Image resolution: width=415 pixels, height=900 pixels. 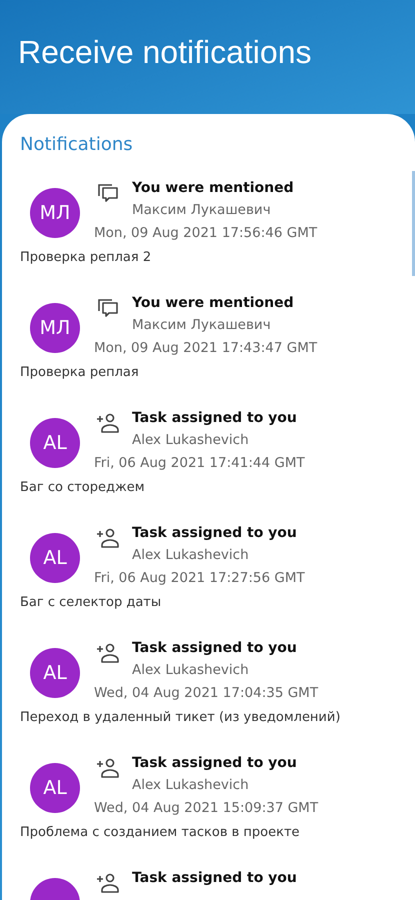 What do you see at coordinates (160, 832) in the screenshot?
I see `notification-message: Проблема с созданием тасков в проекте` at bounding box center [160, 832].